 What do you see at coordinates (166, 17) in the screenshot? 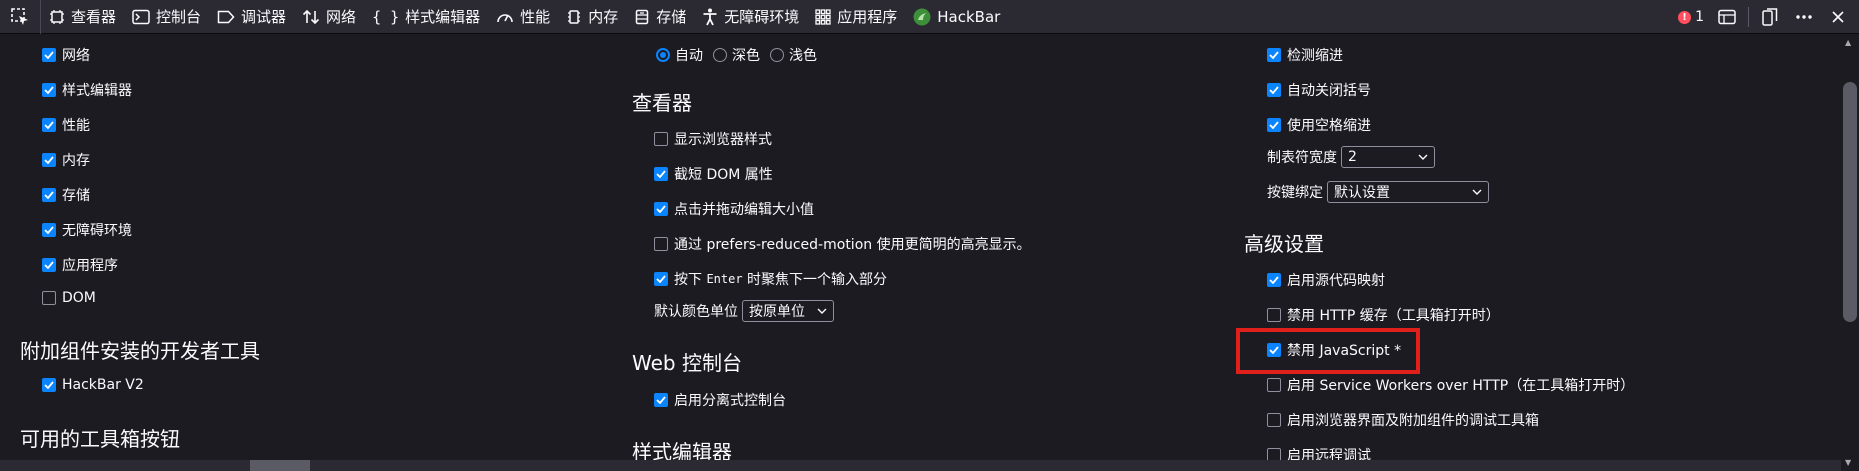
I see `tab-console: 控制台` at bounding box center [166, 17].